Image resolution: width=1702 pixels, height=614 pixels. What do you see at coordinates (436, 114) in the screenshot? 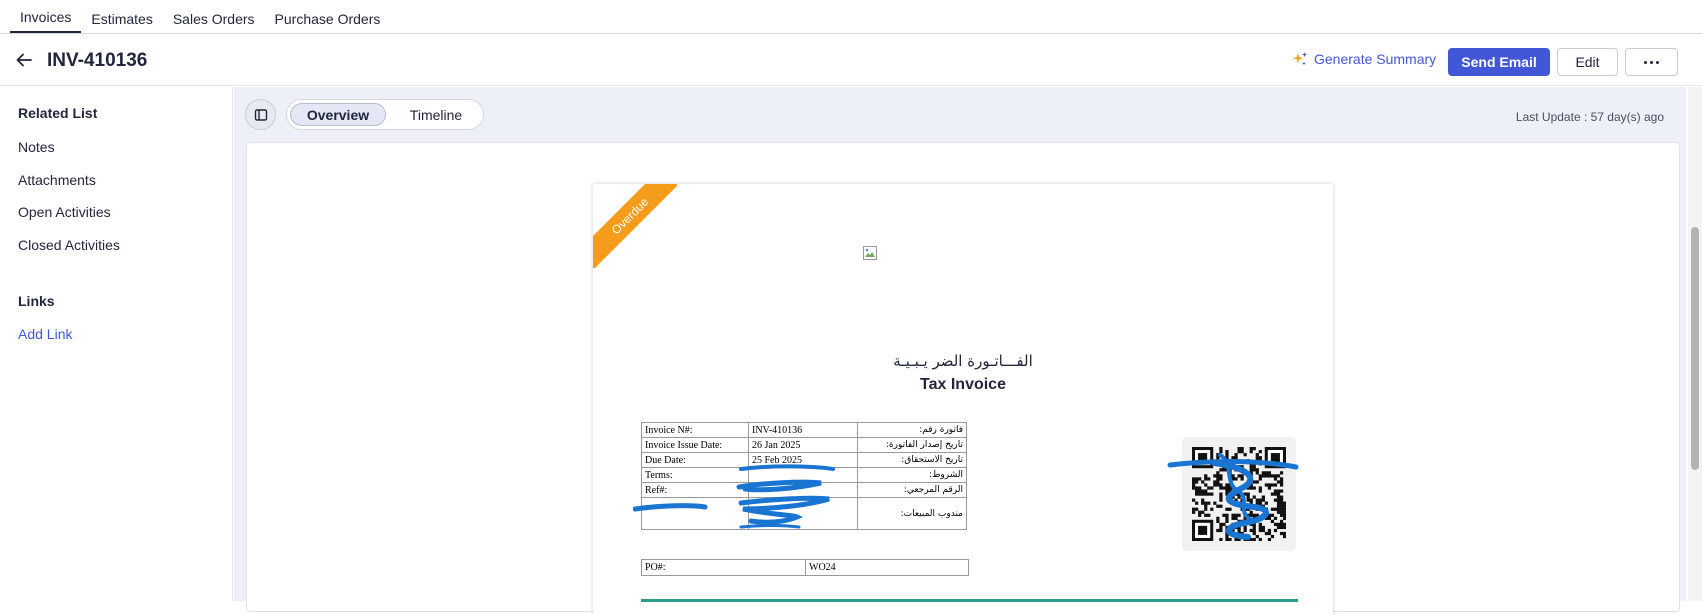
I see `tab-timeline: Timeline` at bounding box center [436, 114].